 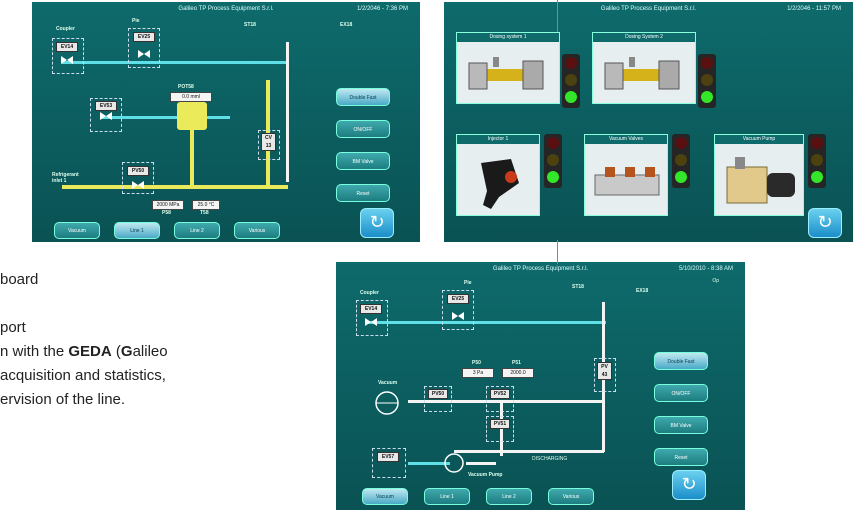 What do you see at coordinates (626, 139) in the screenshot?
I see `card-label: Vacuum Valves` at bounding box center [626, 139].